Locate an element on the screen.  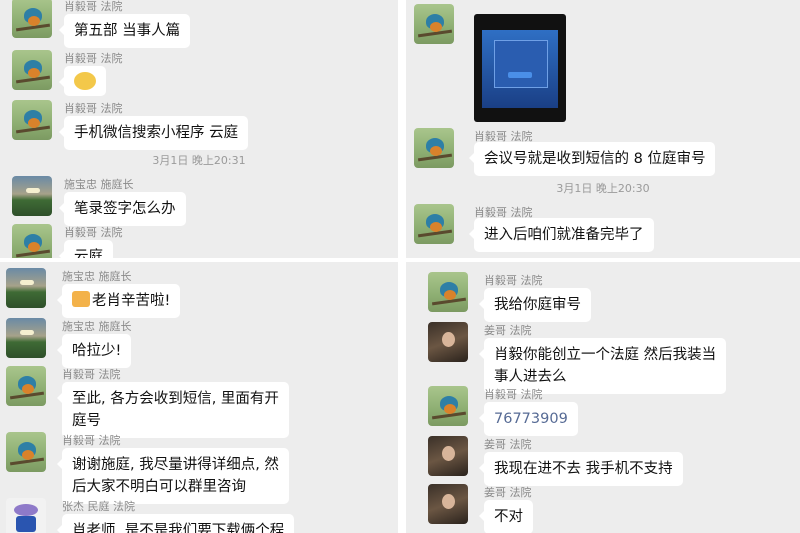
message-item: 施宝忠 施庭长 老肖辛苦啦! is located at coordinates (196, 293).